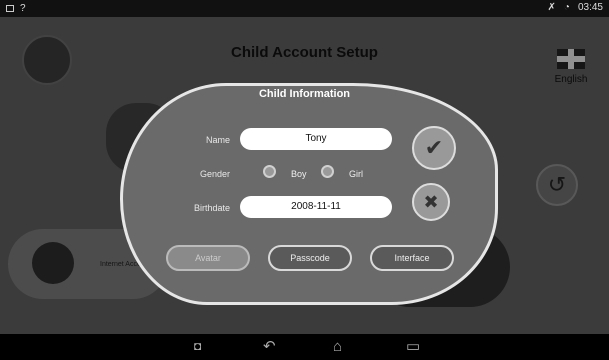 The image size is (609, 360). Describe the element at coordinates (327, 171) in the screenshot. I see `gender-girl-radio` at that location.